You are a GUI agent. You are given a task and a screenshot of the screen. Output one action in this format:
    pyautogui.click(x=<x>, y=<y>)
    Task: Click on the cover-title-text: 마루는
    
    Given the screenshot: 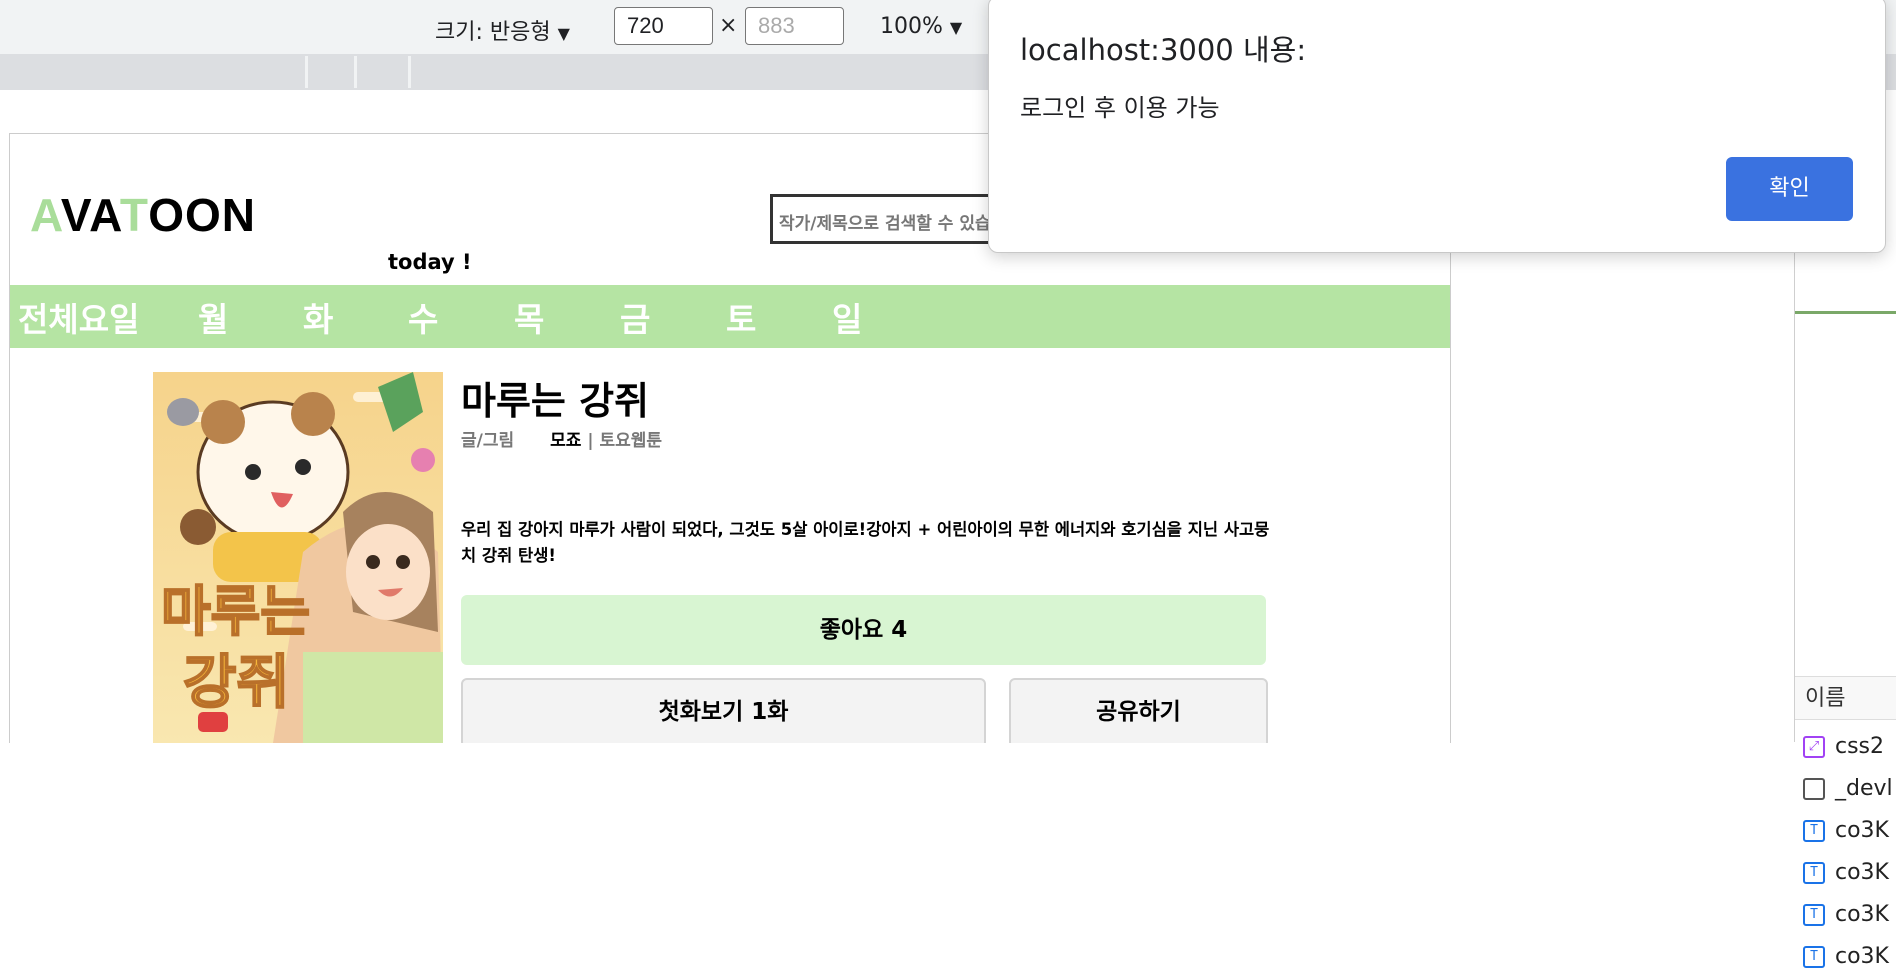 What is the action you would take?
    pyautogui.click(x=235, y=611)
    